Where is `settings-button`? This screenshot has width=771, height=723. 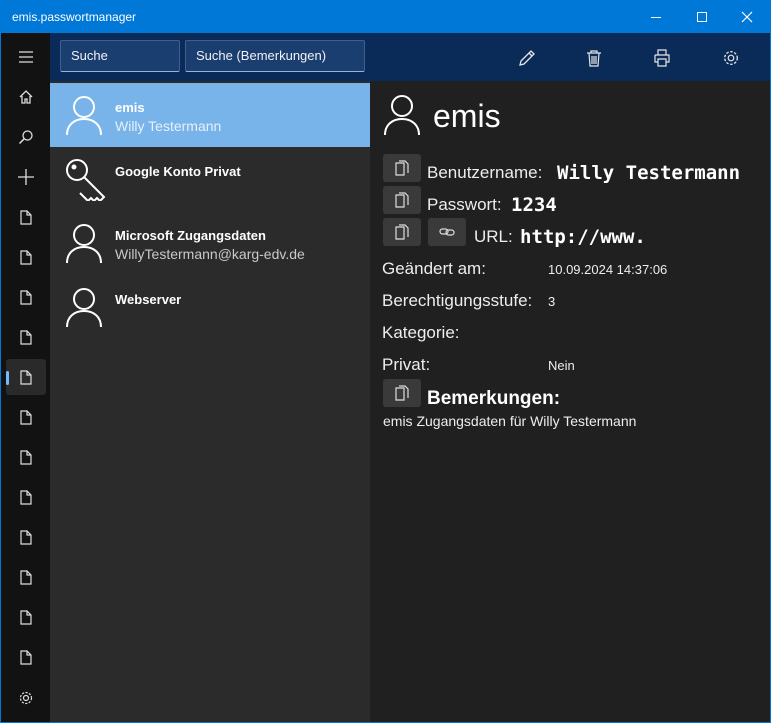
settings-button is located at coordinates (731, 59).